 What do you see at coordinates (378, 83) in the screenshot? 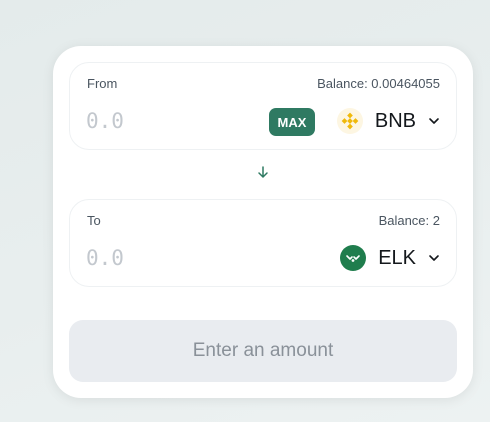
I see `from-balance: Balance: 0.00464055` at bounding box center [378, 83].